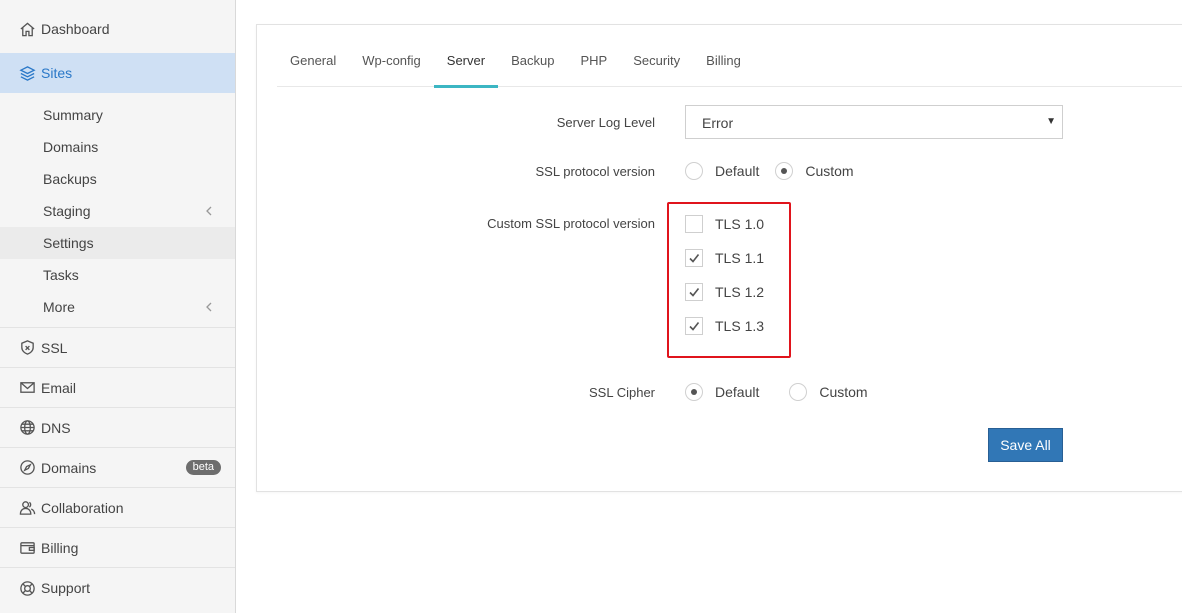 This screenshot has width=1182, height=613. I want to click on tab-php: PHP, so click(593, 68).